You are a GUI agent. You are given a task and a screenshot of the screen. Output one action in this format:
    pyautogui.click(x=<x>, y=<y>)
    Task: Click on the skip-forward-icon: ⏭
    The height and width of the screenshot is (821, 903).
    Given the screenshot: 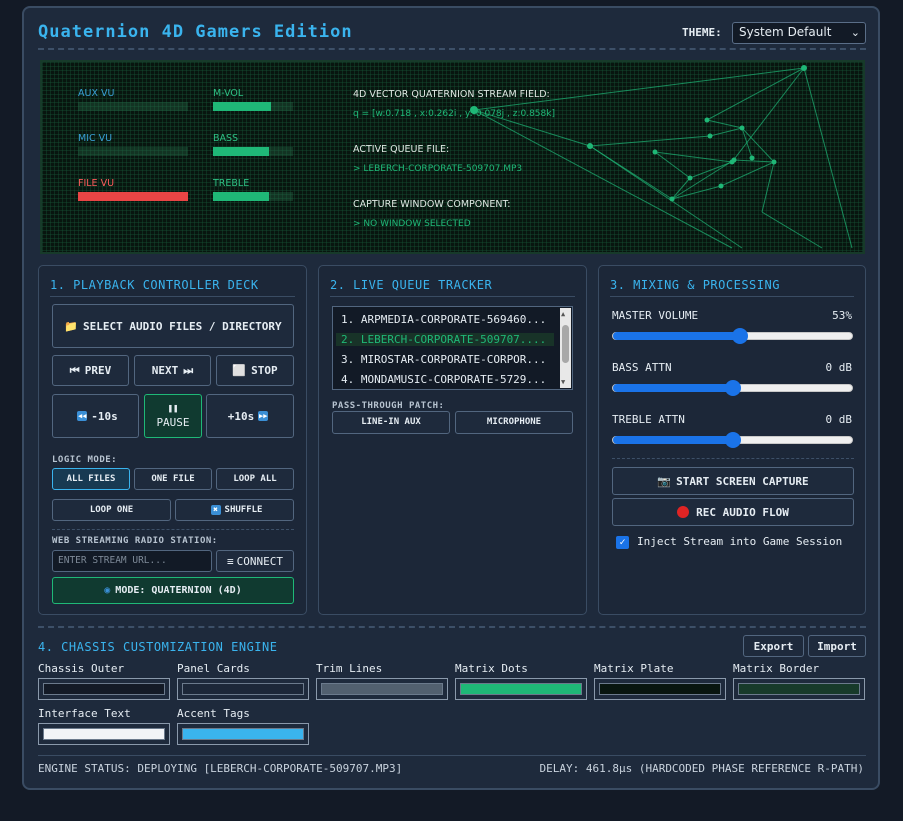 What is the action you would take?
    pyautogui.click(x=188, y=370)
    